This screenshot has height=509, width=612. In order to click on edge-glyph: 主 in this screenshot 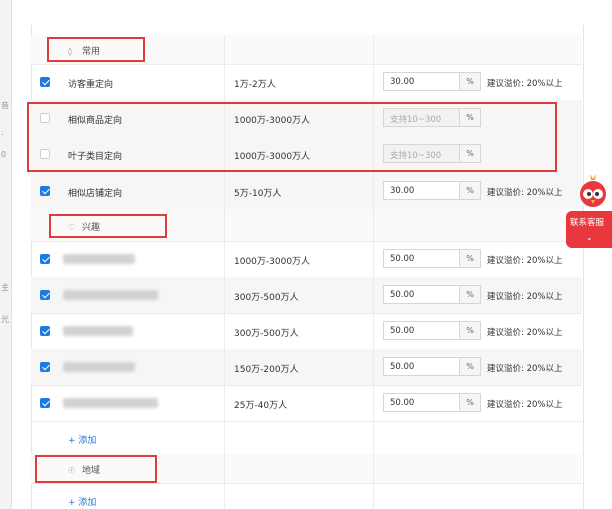, I will do `click(5, 287)`.